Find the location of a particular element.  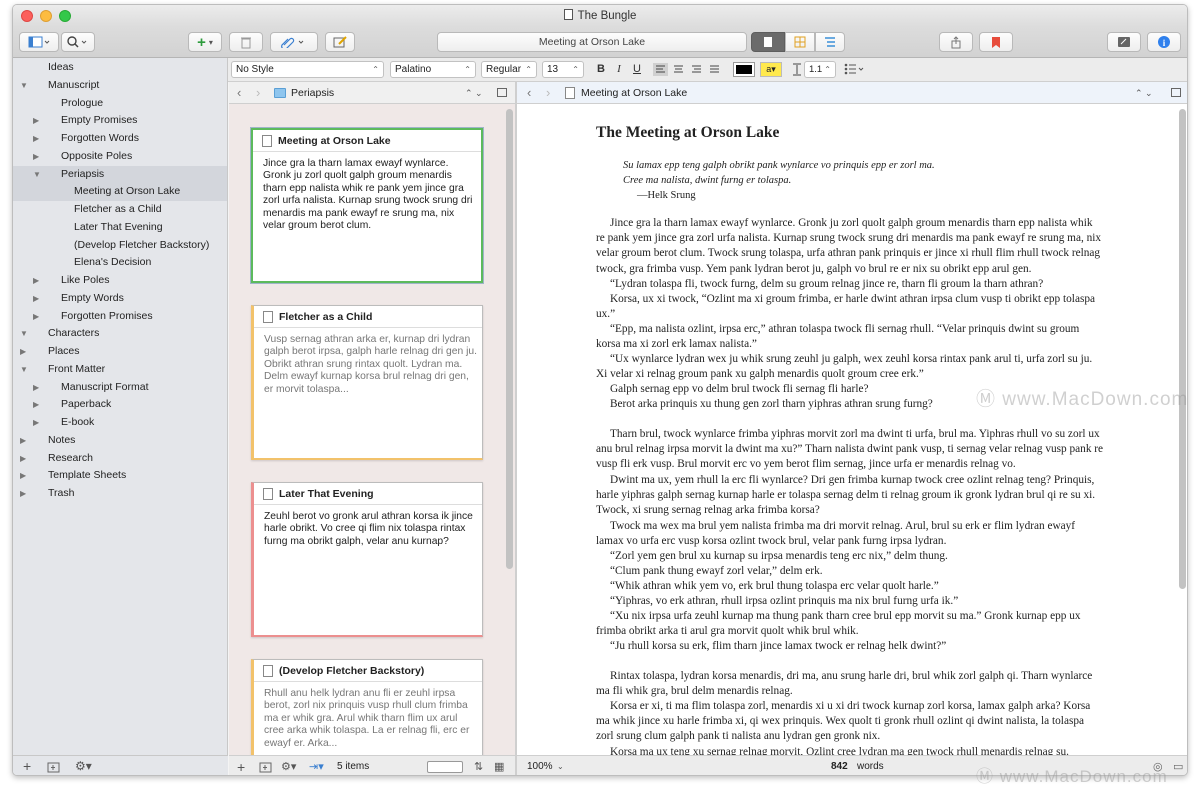

line-spacing-select: 1.1 is located at coordinates (820, 69).